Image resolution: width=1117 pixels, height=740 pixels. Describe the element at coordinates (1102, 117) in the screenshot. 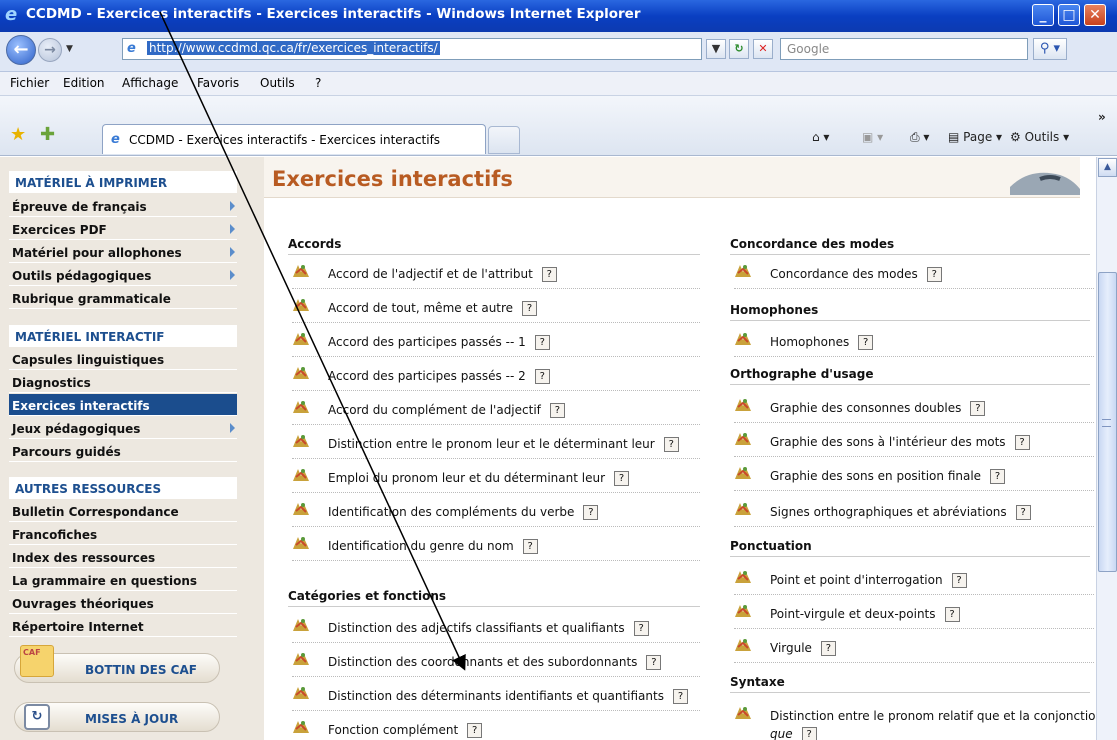

I see `more-commands-icon: »` at that location.